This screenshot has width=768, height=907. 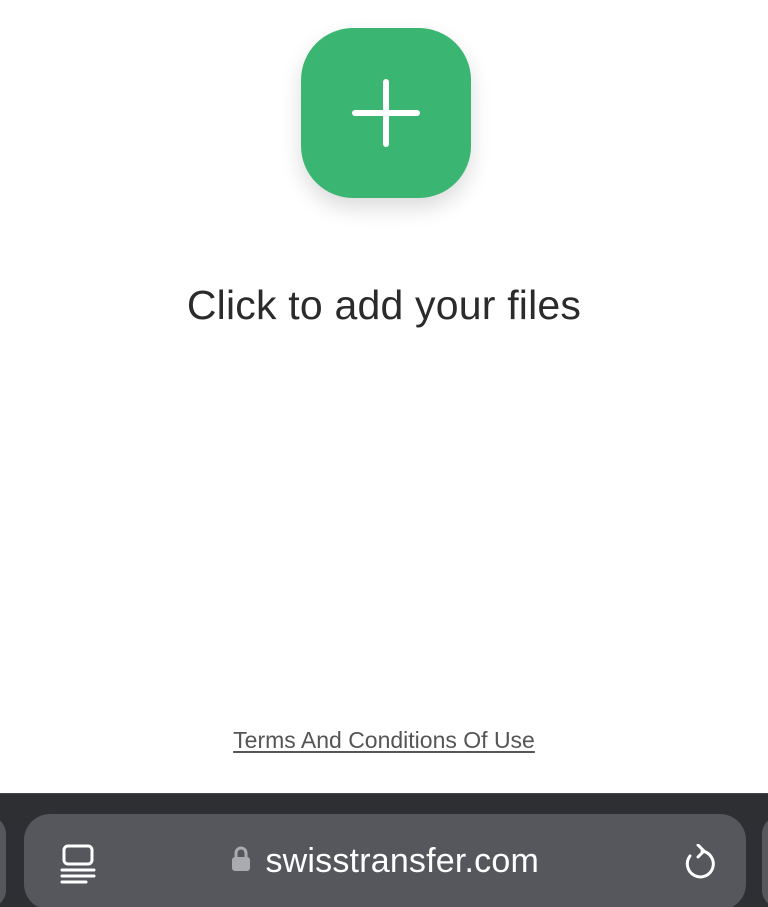 I want to click on plus-icon, so click(x=386, y=113).